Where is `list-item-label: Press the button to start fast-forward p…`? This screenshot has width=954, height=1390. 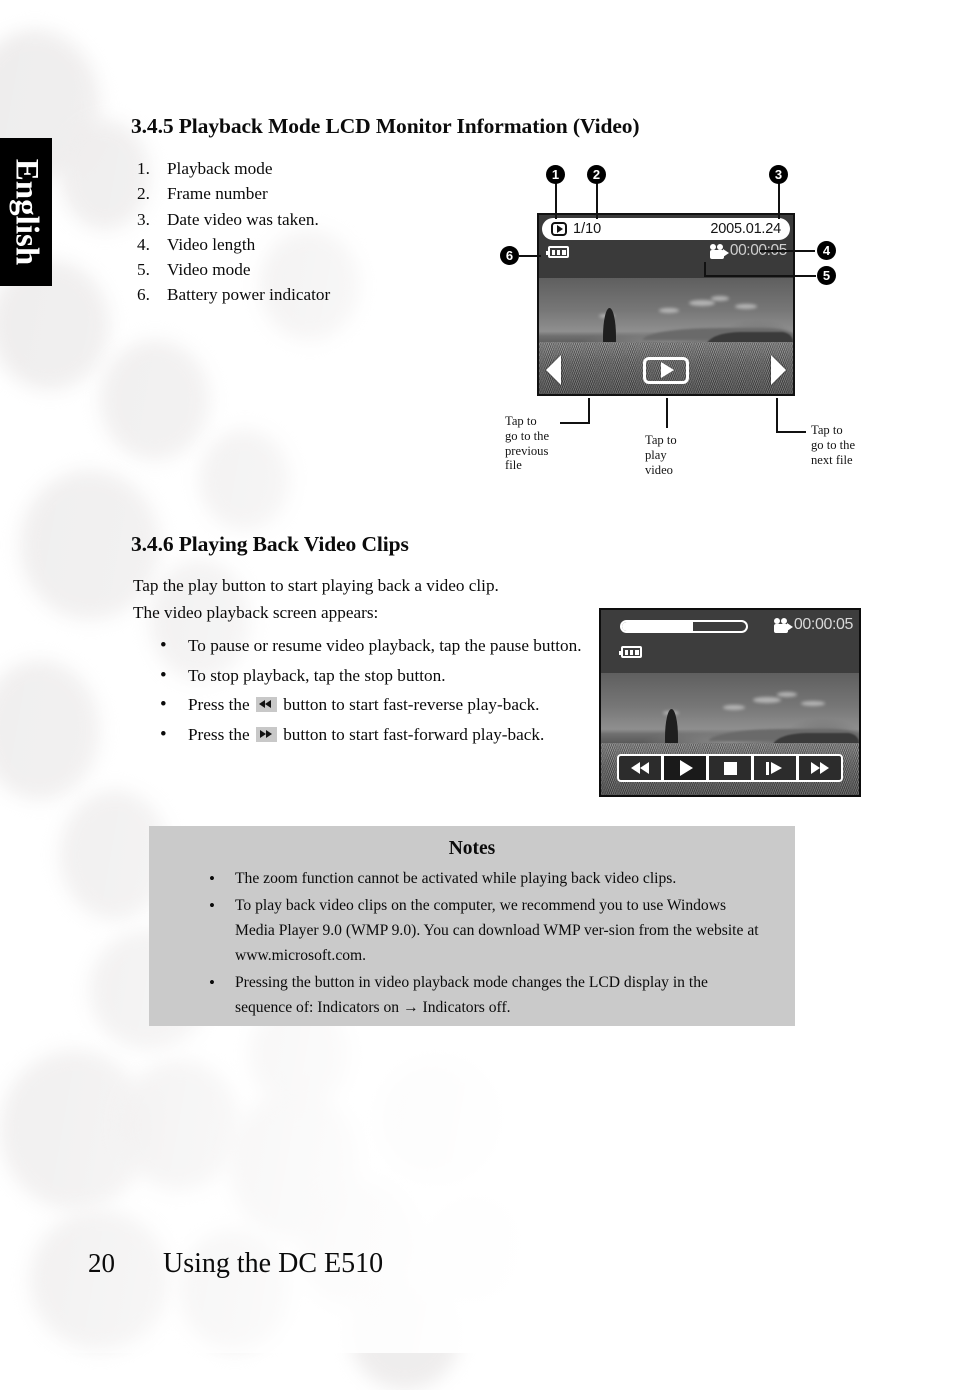
list-item-label: Press the button to start fast-forward p… is located at coordinates (390, 735).